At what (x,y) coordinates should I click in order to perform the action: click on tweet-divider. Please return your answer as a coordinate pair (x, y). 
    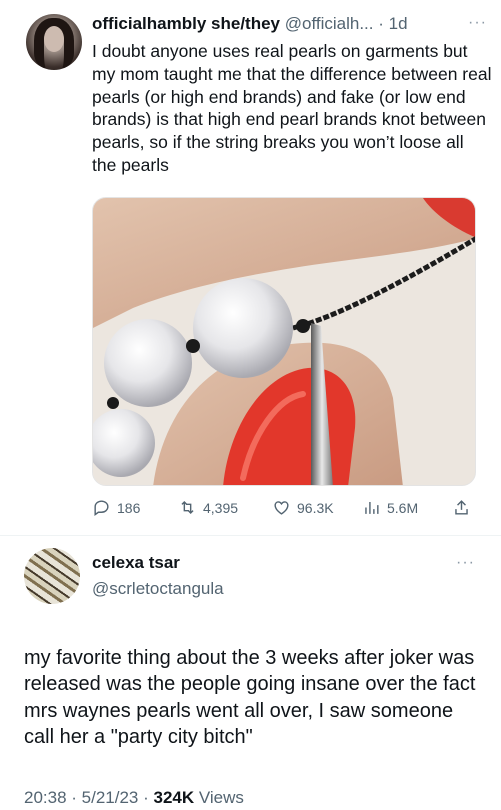
    Looking at the image, I should click on (250, 535).